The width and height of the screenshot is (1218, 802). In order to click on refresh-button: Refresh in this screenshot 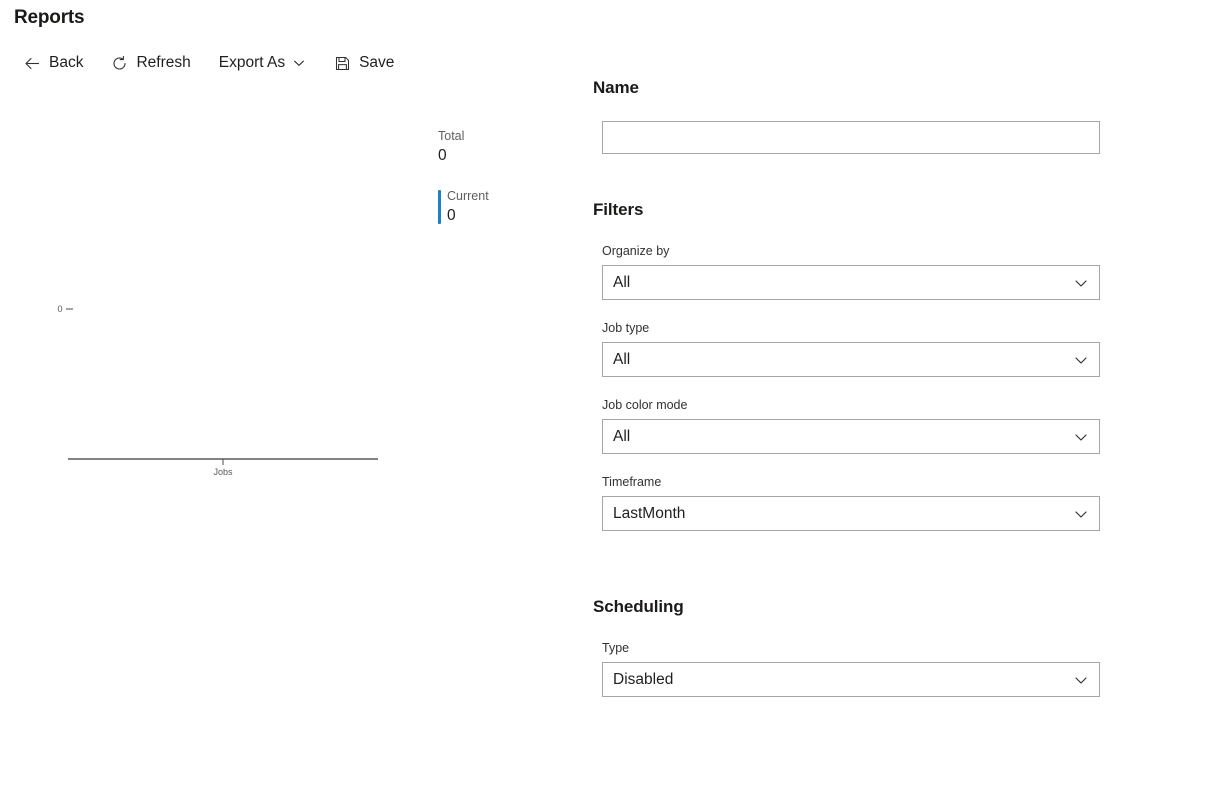, I will do `click(150, 63)`.